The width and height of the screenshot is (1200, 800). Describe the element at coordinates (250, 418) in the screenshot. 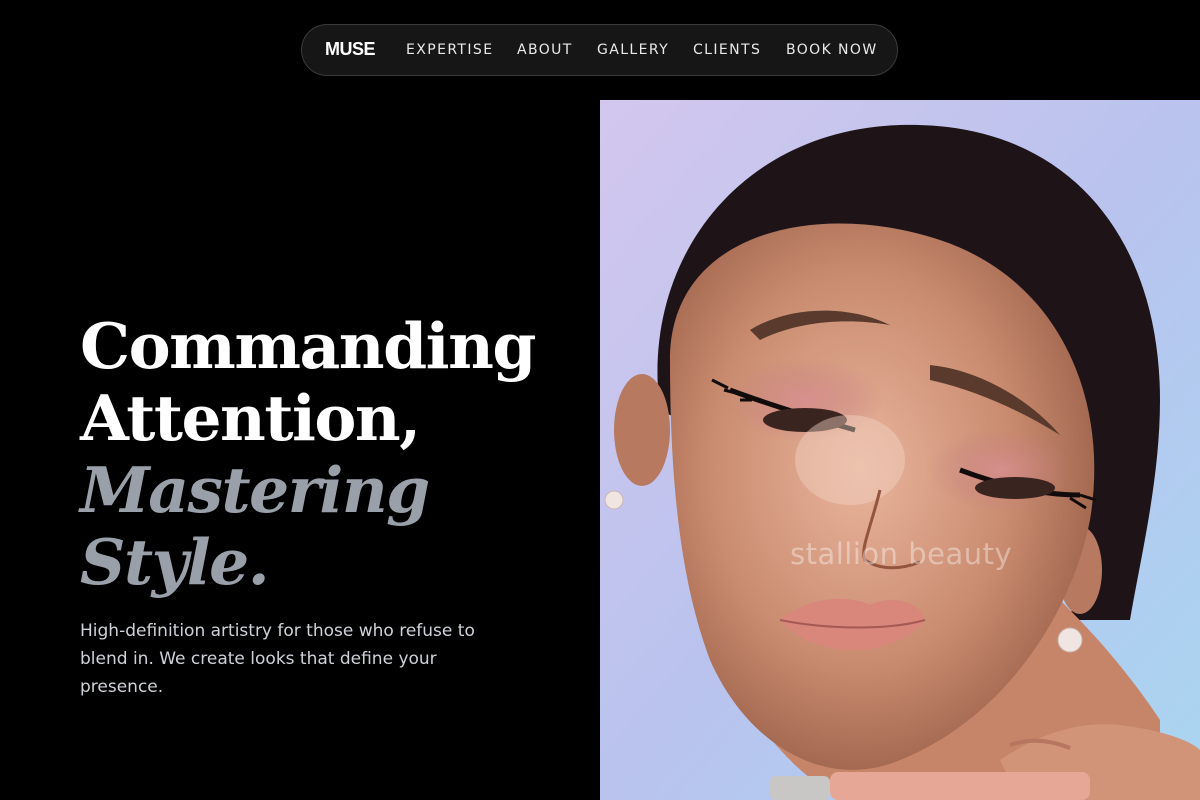

I see `hero-title-line-2: Attention,` at that location.